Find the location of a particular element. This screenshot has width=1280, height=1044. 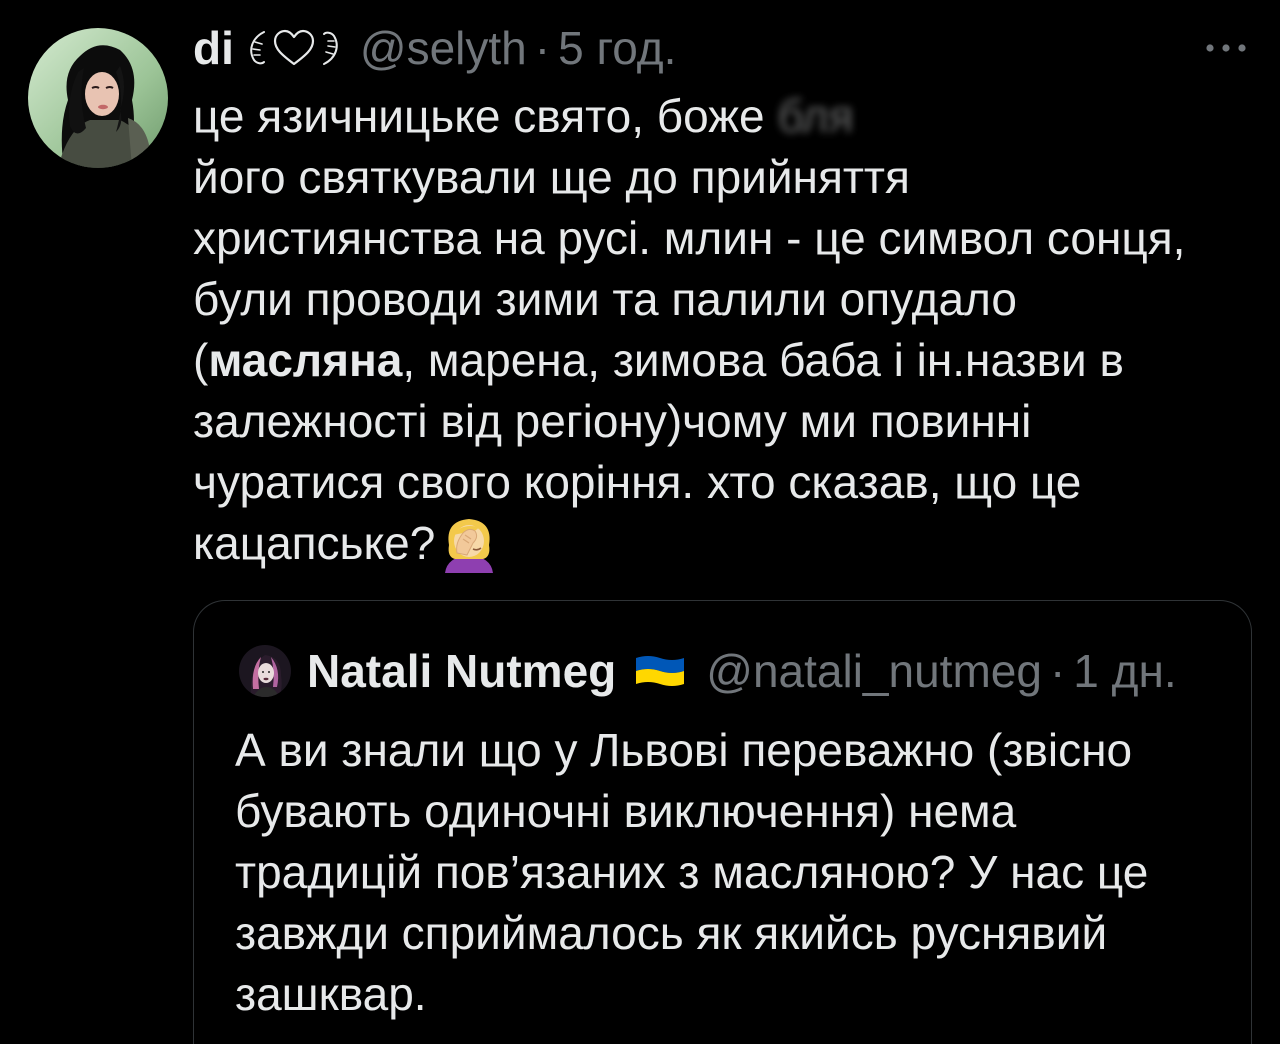

quoted-text-line: традицій пов’язаних з масляною? У нас це is located at coordinates (692, 872).